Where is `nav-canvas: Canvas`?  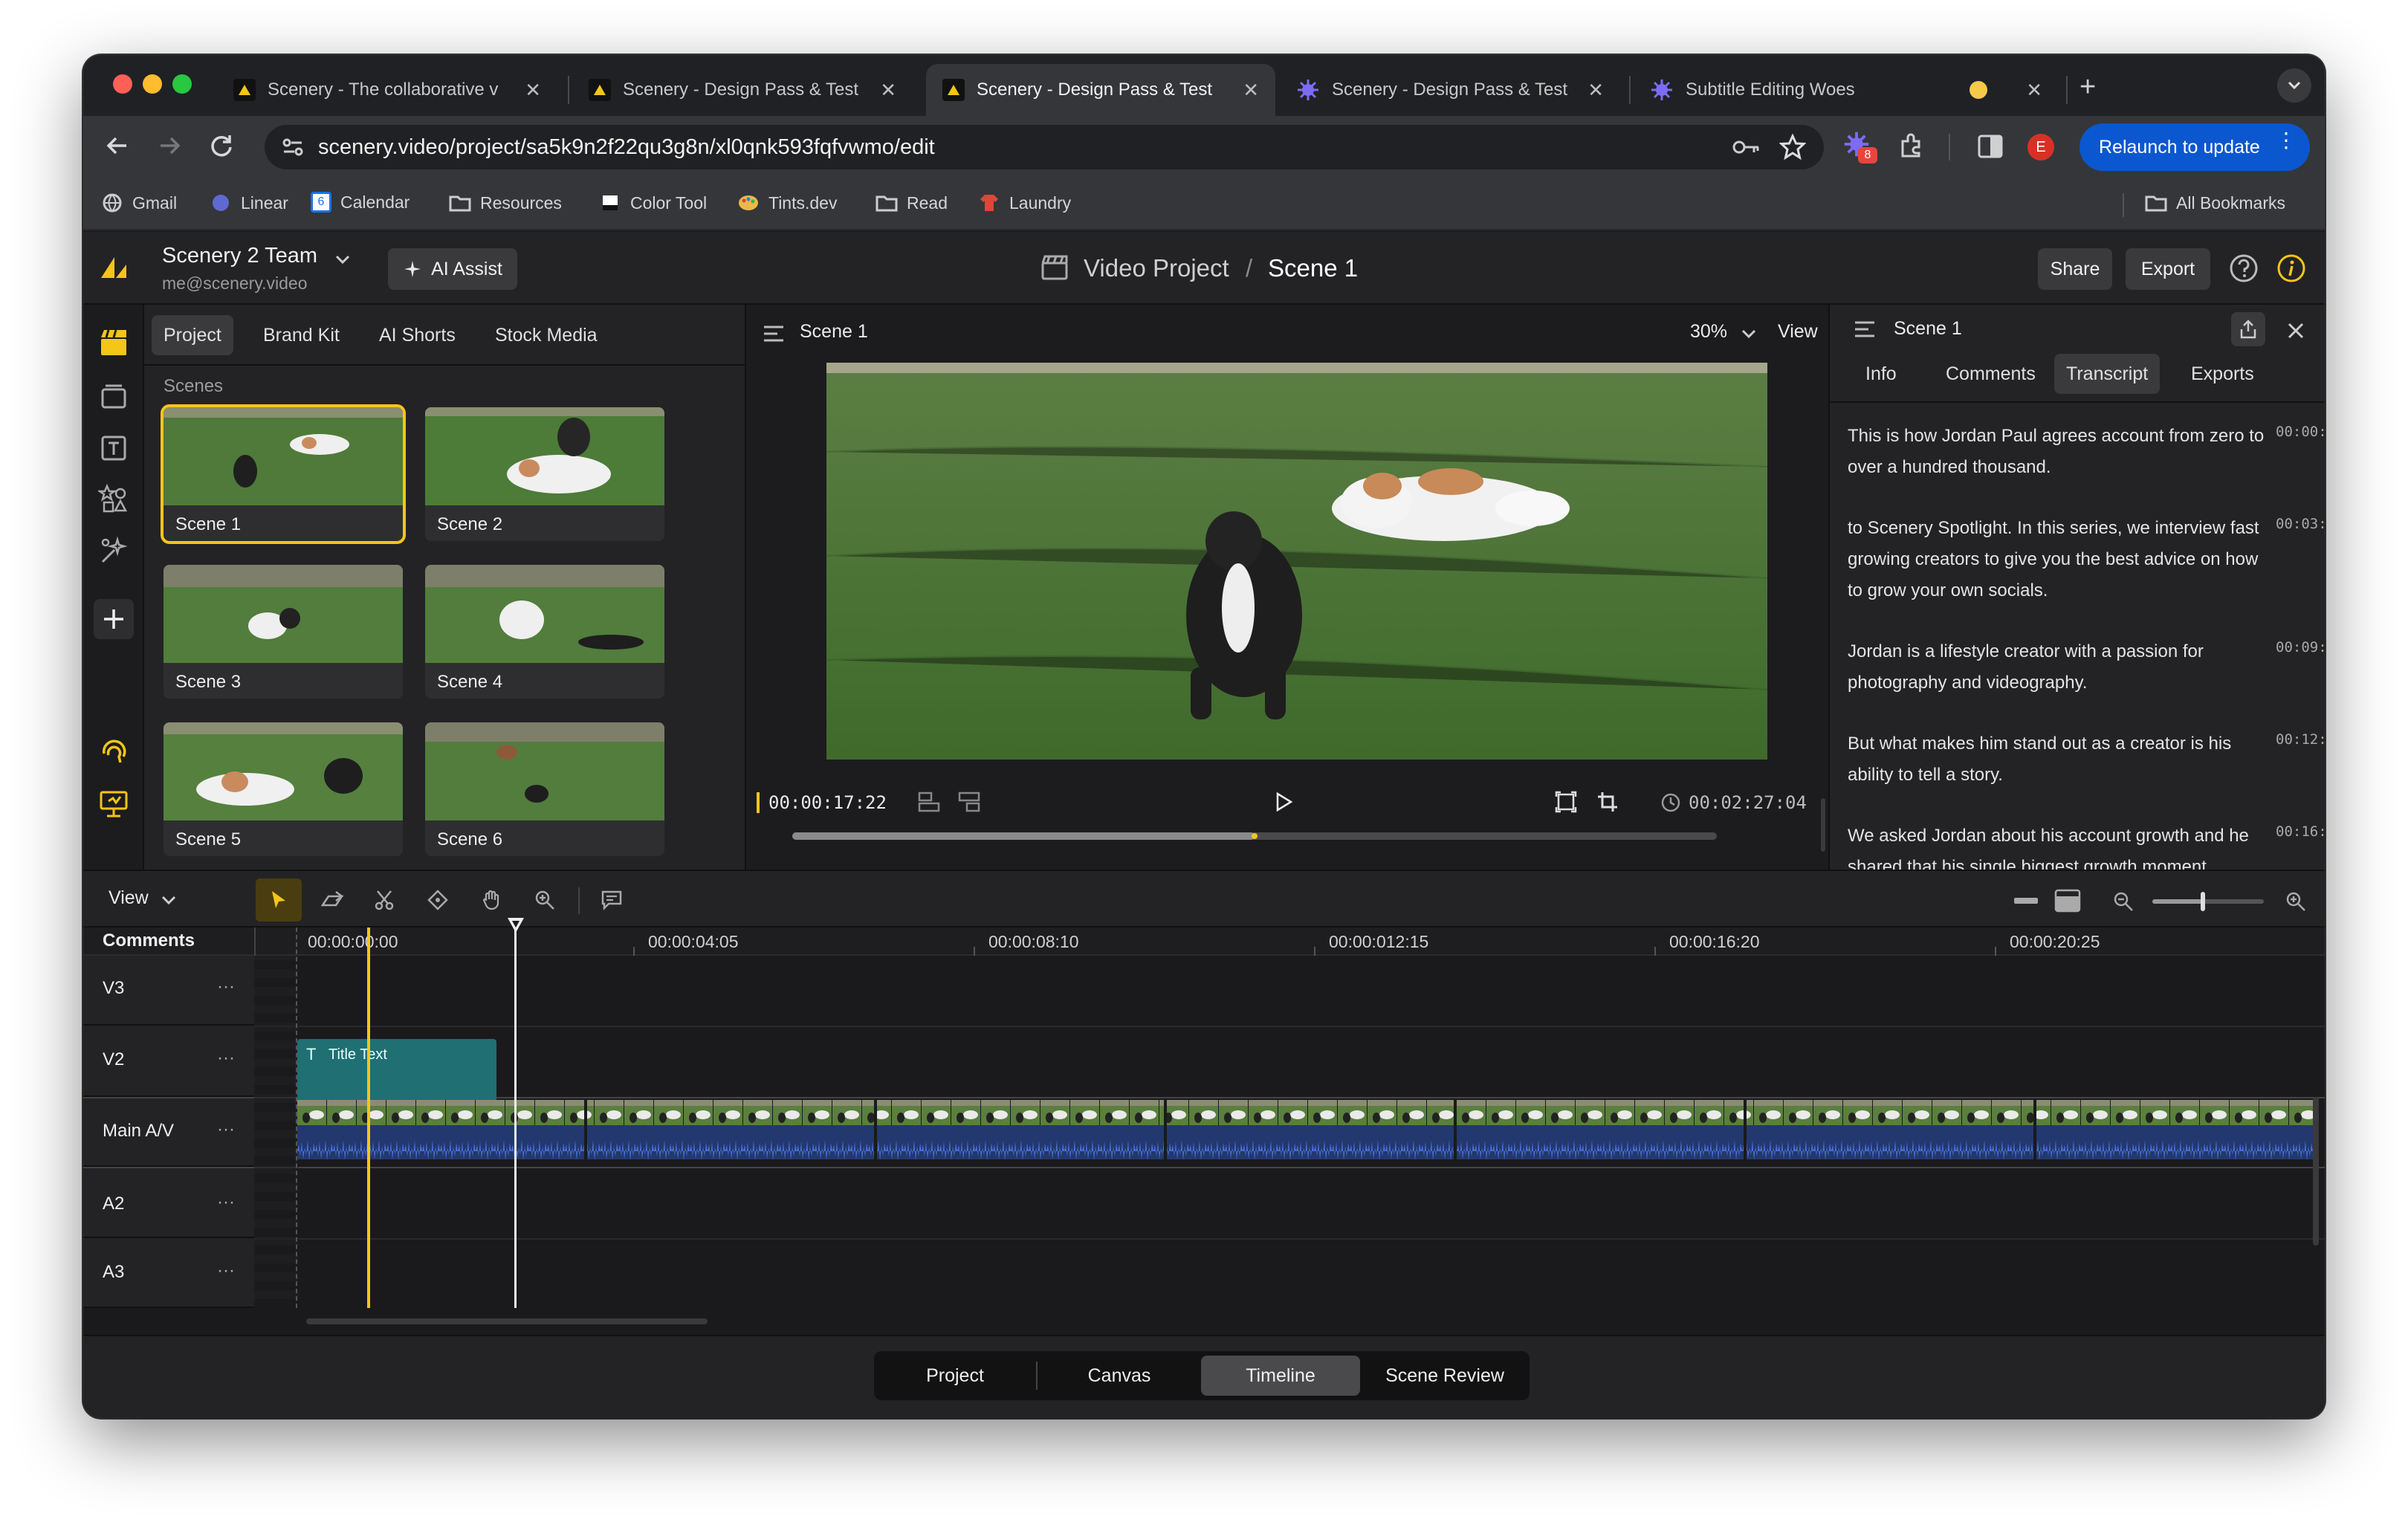 nav-canvas: Canvas is located at coordinates (1119, 1376).